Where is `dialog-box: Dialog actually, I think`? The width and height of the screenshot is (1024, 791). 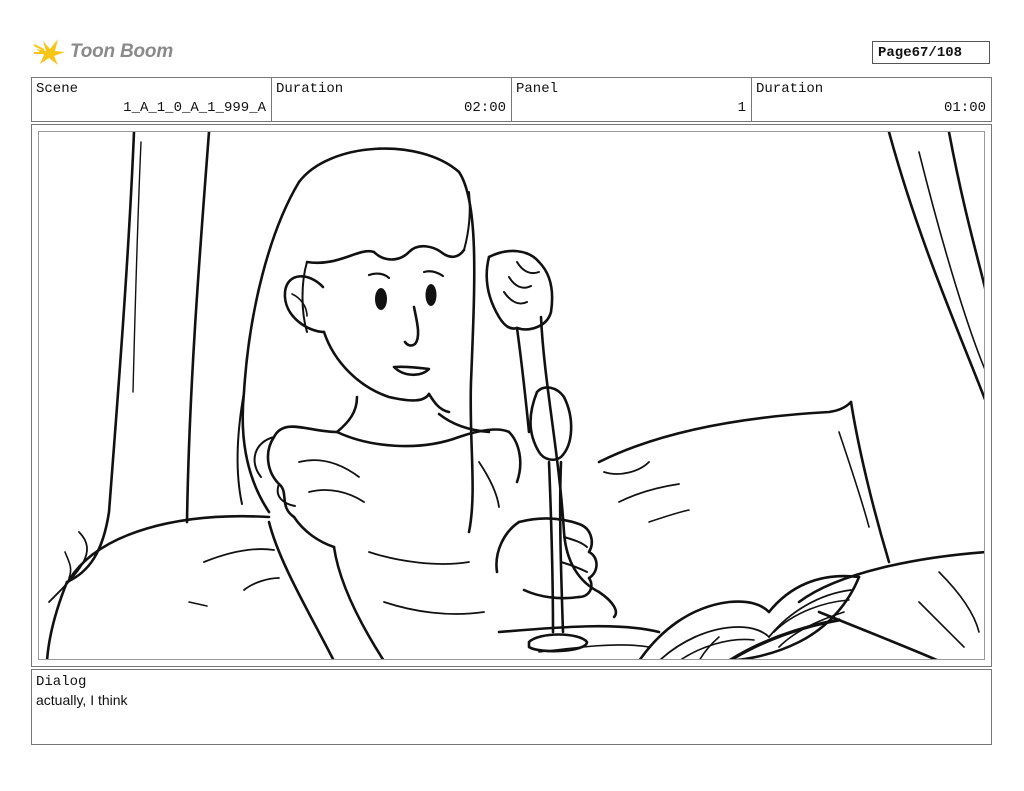
dialog-box: Dialog actually, I think is located at coordinates (511, 707).